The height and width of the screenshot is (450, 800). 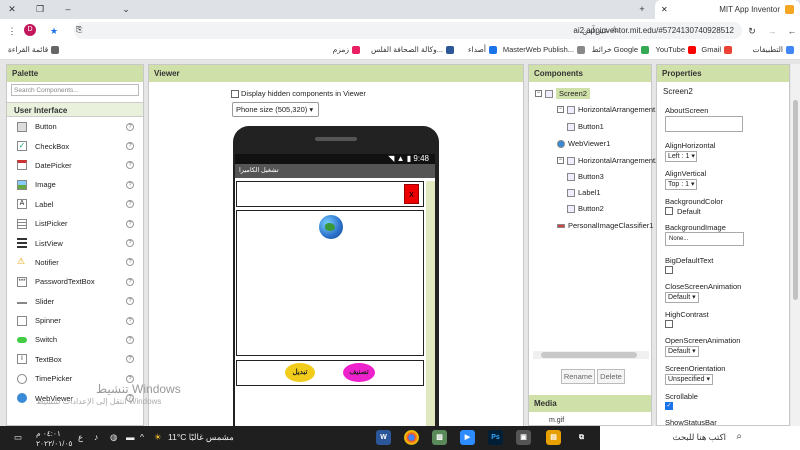 What do you see at coordinates (664, 9) in the screenshot?
I see `tab-close-icon: ✕` at bounding box center [664, 9].